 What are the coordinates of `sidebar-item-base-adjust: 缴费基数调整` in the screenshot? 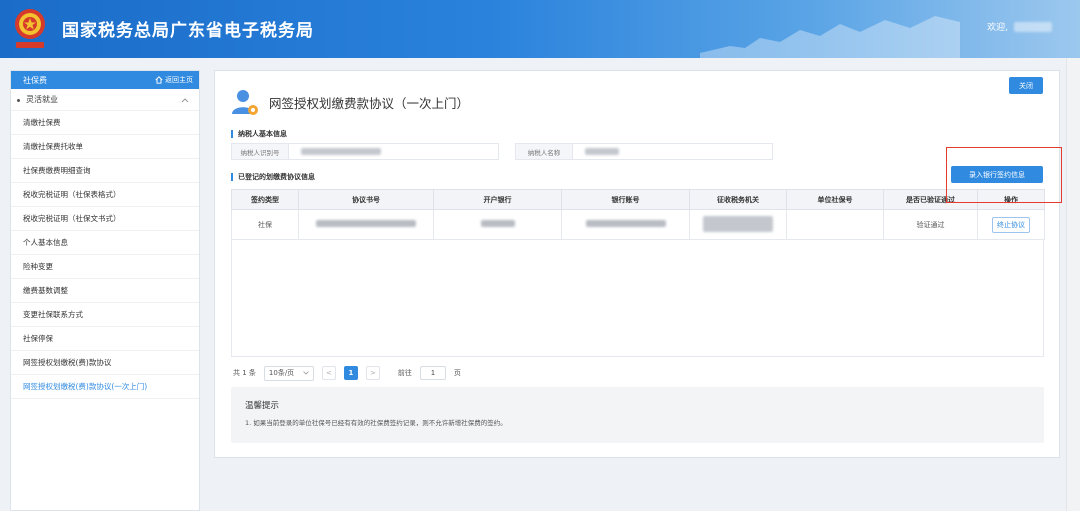 It's located at (105, 291).